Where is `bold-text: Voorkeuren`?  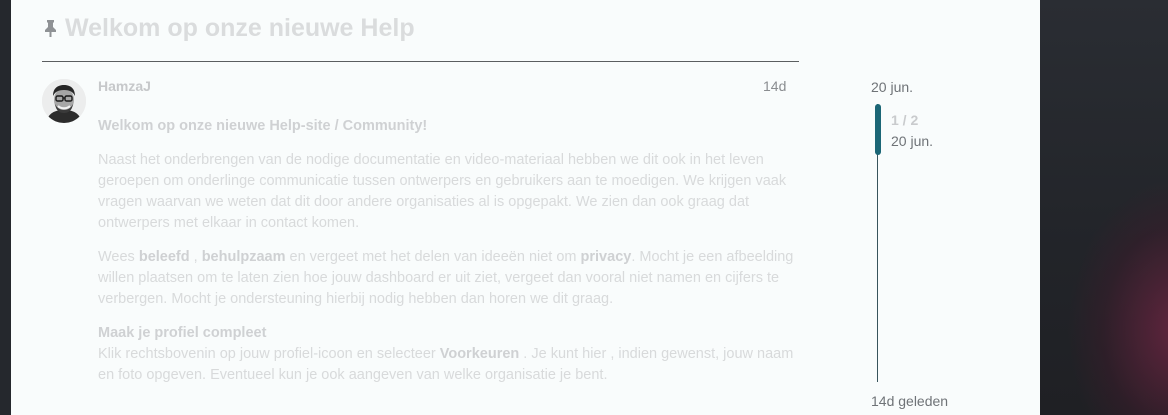
bold-text: Voorkeuren is located at coordinates (479, 354).